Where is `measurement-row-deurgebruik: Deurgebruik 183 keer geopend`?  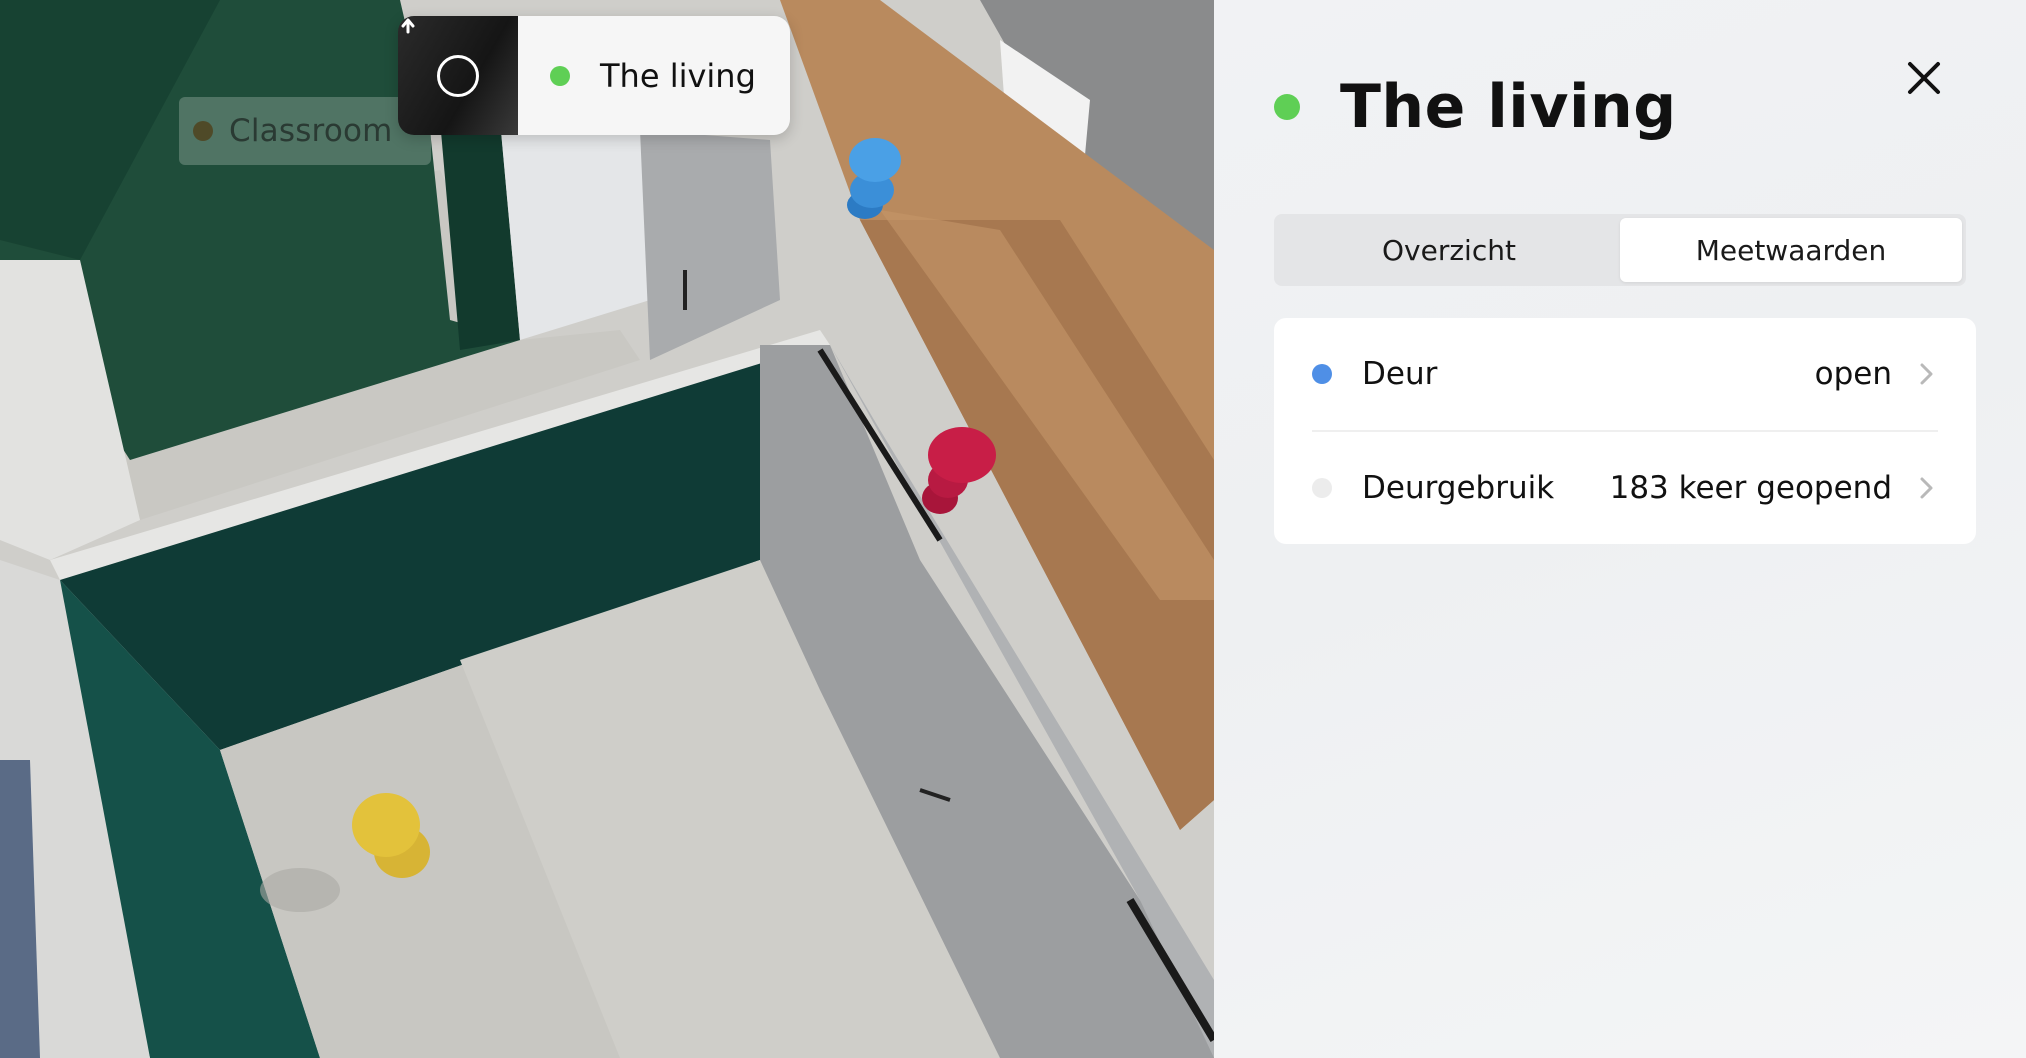
measurement-row-deurgebruik: Deurgebruik 183 keer geopend is located at coordinates (1625, 487).